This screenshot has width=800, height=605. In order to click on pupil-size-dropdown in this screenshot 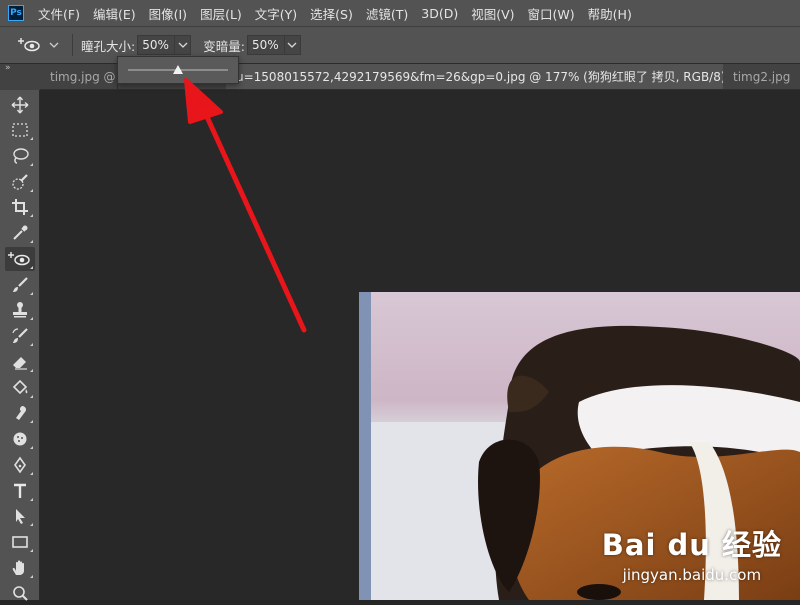, I will do `click(182, 45)`.